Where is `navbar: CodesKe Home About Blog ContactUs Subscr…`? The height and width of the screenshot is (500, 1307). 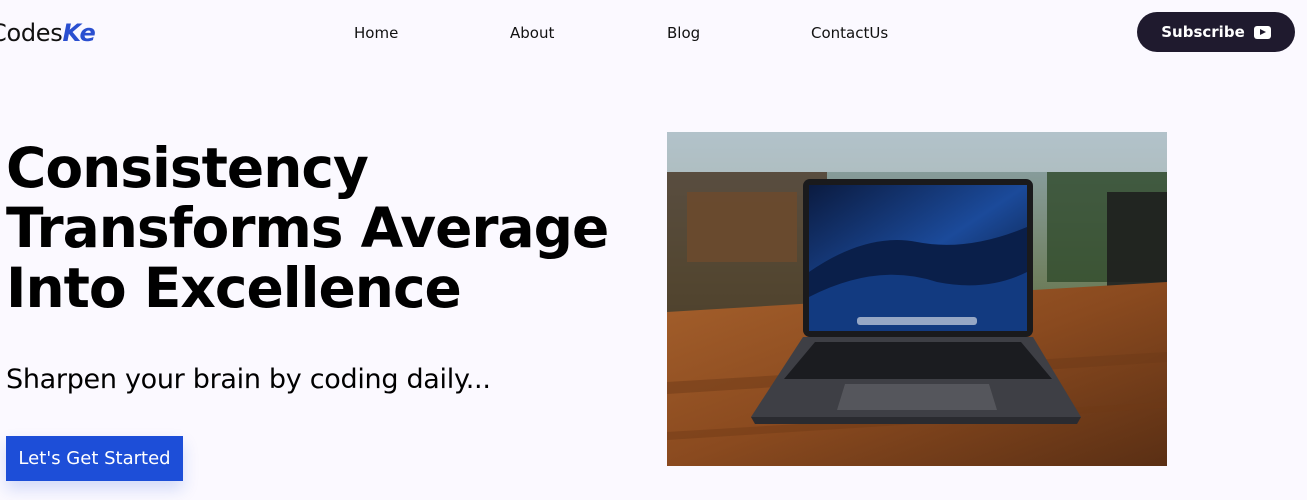
navbar: CodesKe Home About Blog ContactUs Subscr… is located at coordinates (653, 33).